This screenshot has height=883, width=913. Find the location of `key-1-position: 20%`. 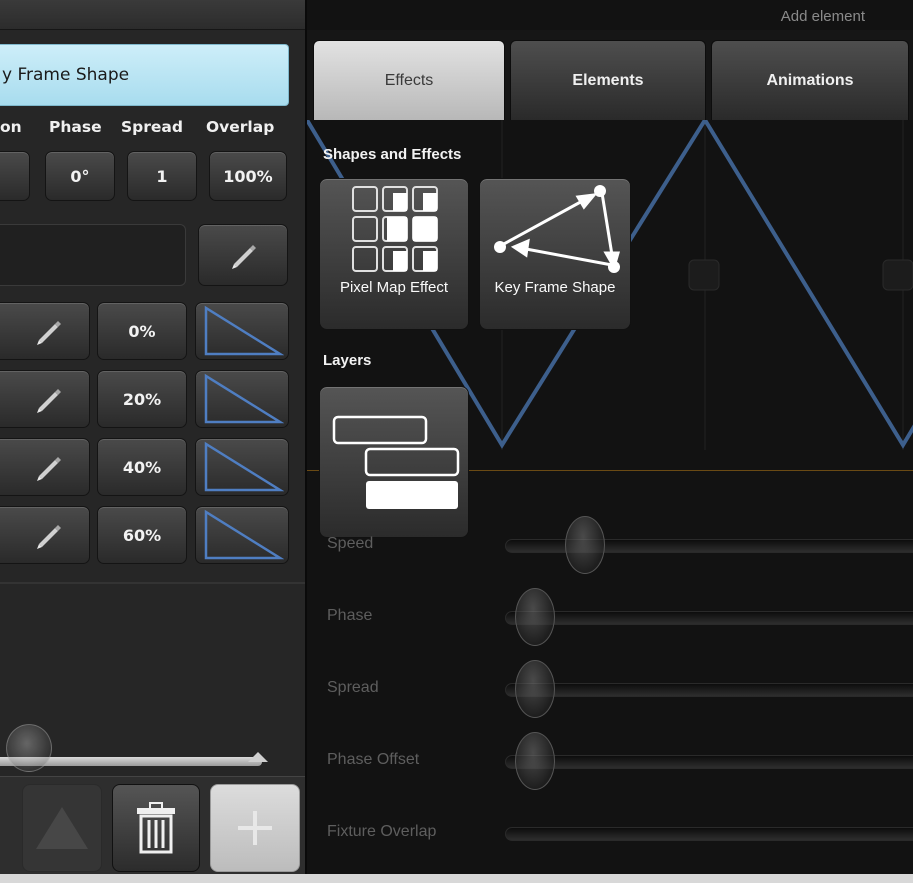

key-1-position: 20% is located at coordinates (142, 399).